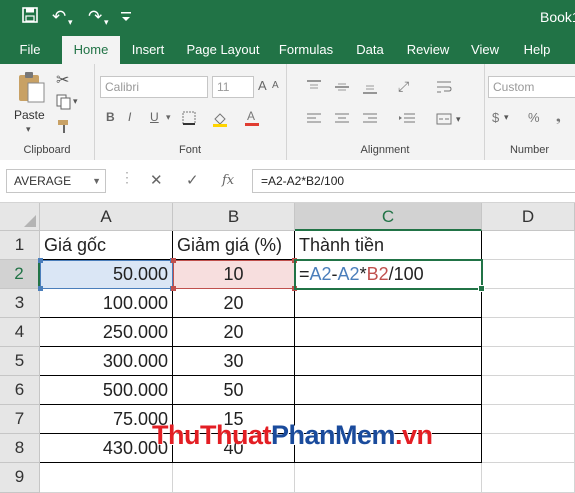 This screenshot has width=575, height=493. I want to click on tab-formulas: Formulas, so click(306, 50).